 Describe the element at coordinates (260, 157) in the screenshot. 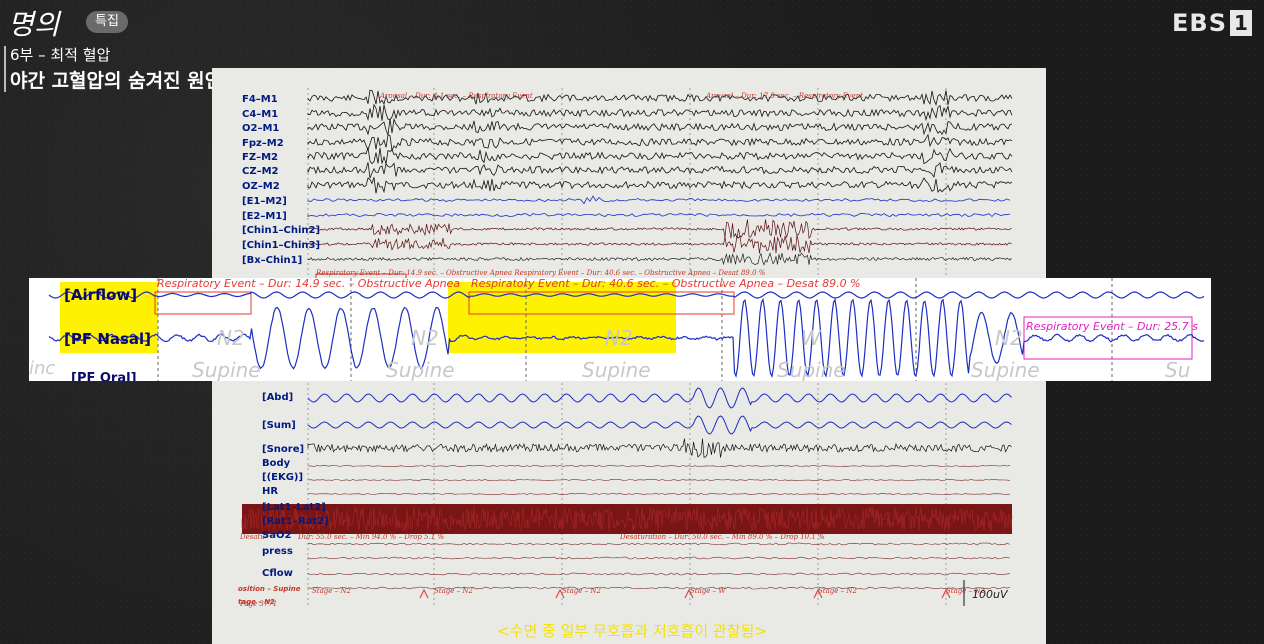

I see `channel-label: FZ–M2` at that location.